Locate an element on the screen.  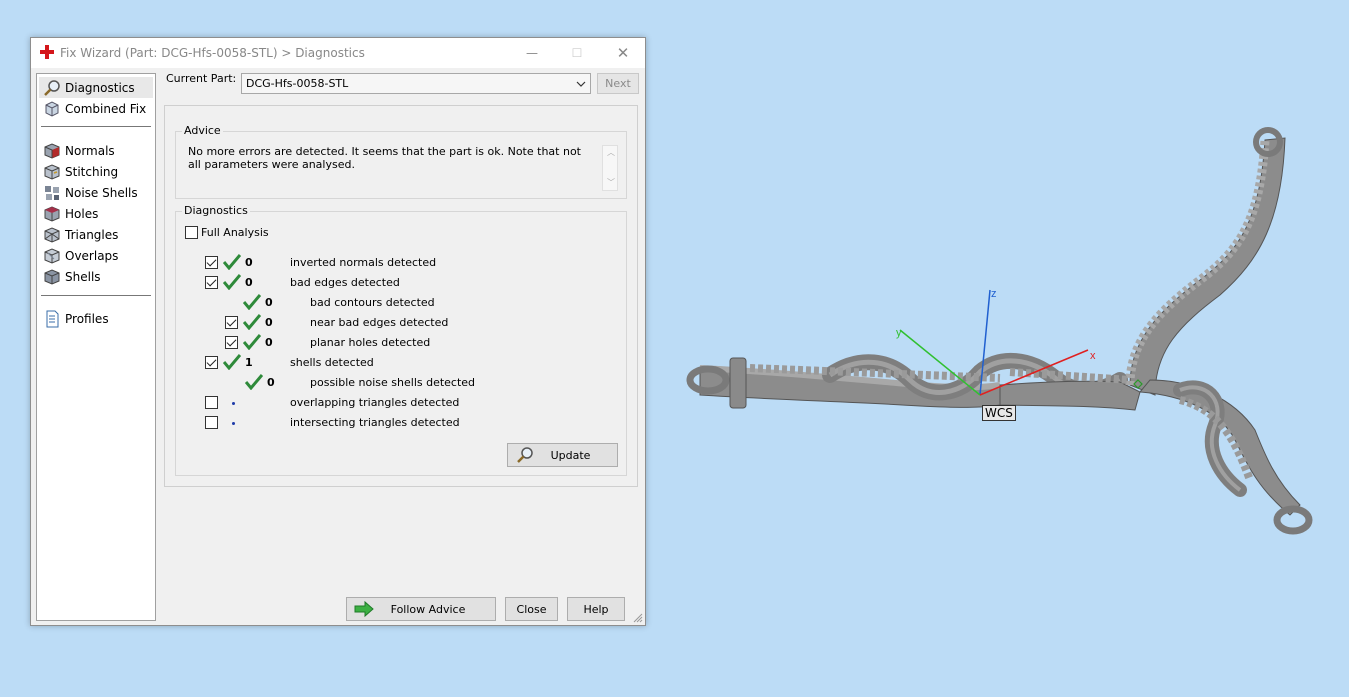
follow-advice-button: Follow Advice is located at coordinates (421, 609).